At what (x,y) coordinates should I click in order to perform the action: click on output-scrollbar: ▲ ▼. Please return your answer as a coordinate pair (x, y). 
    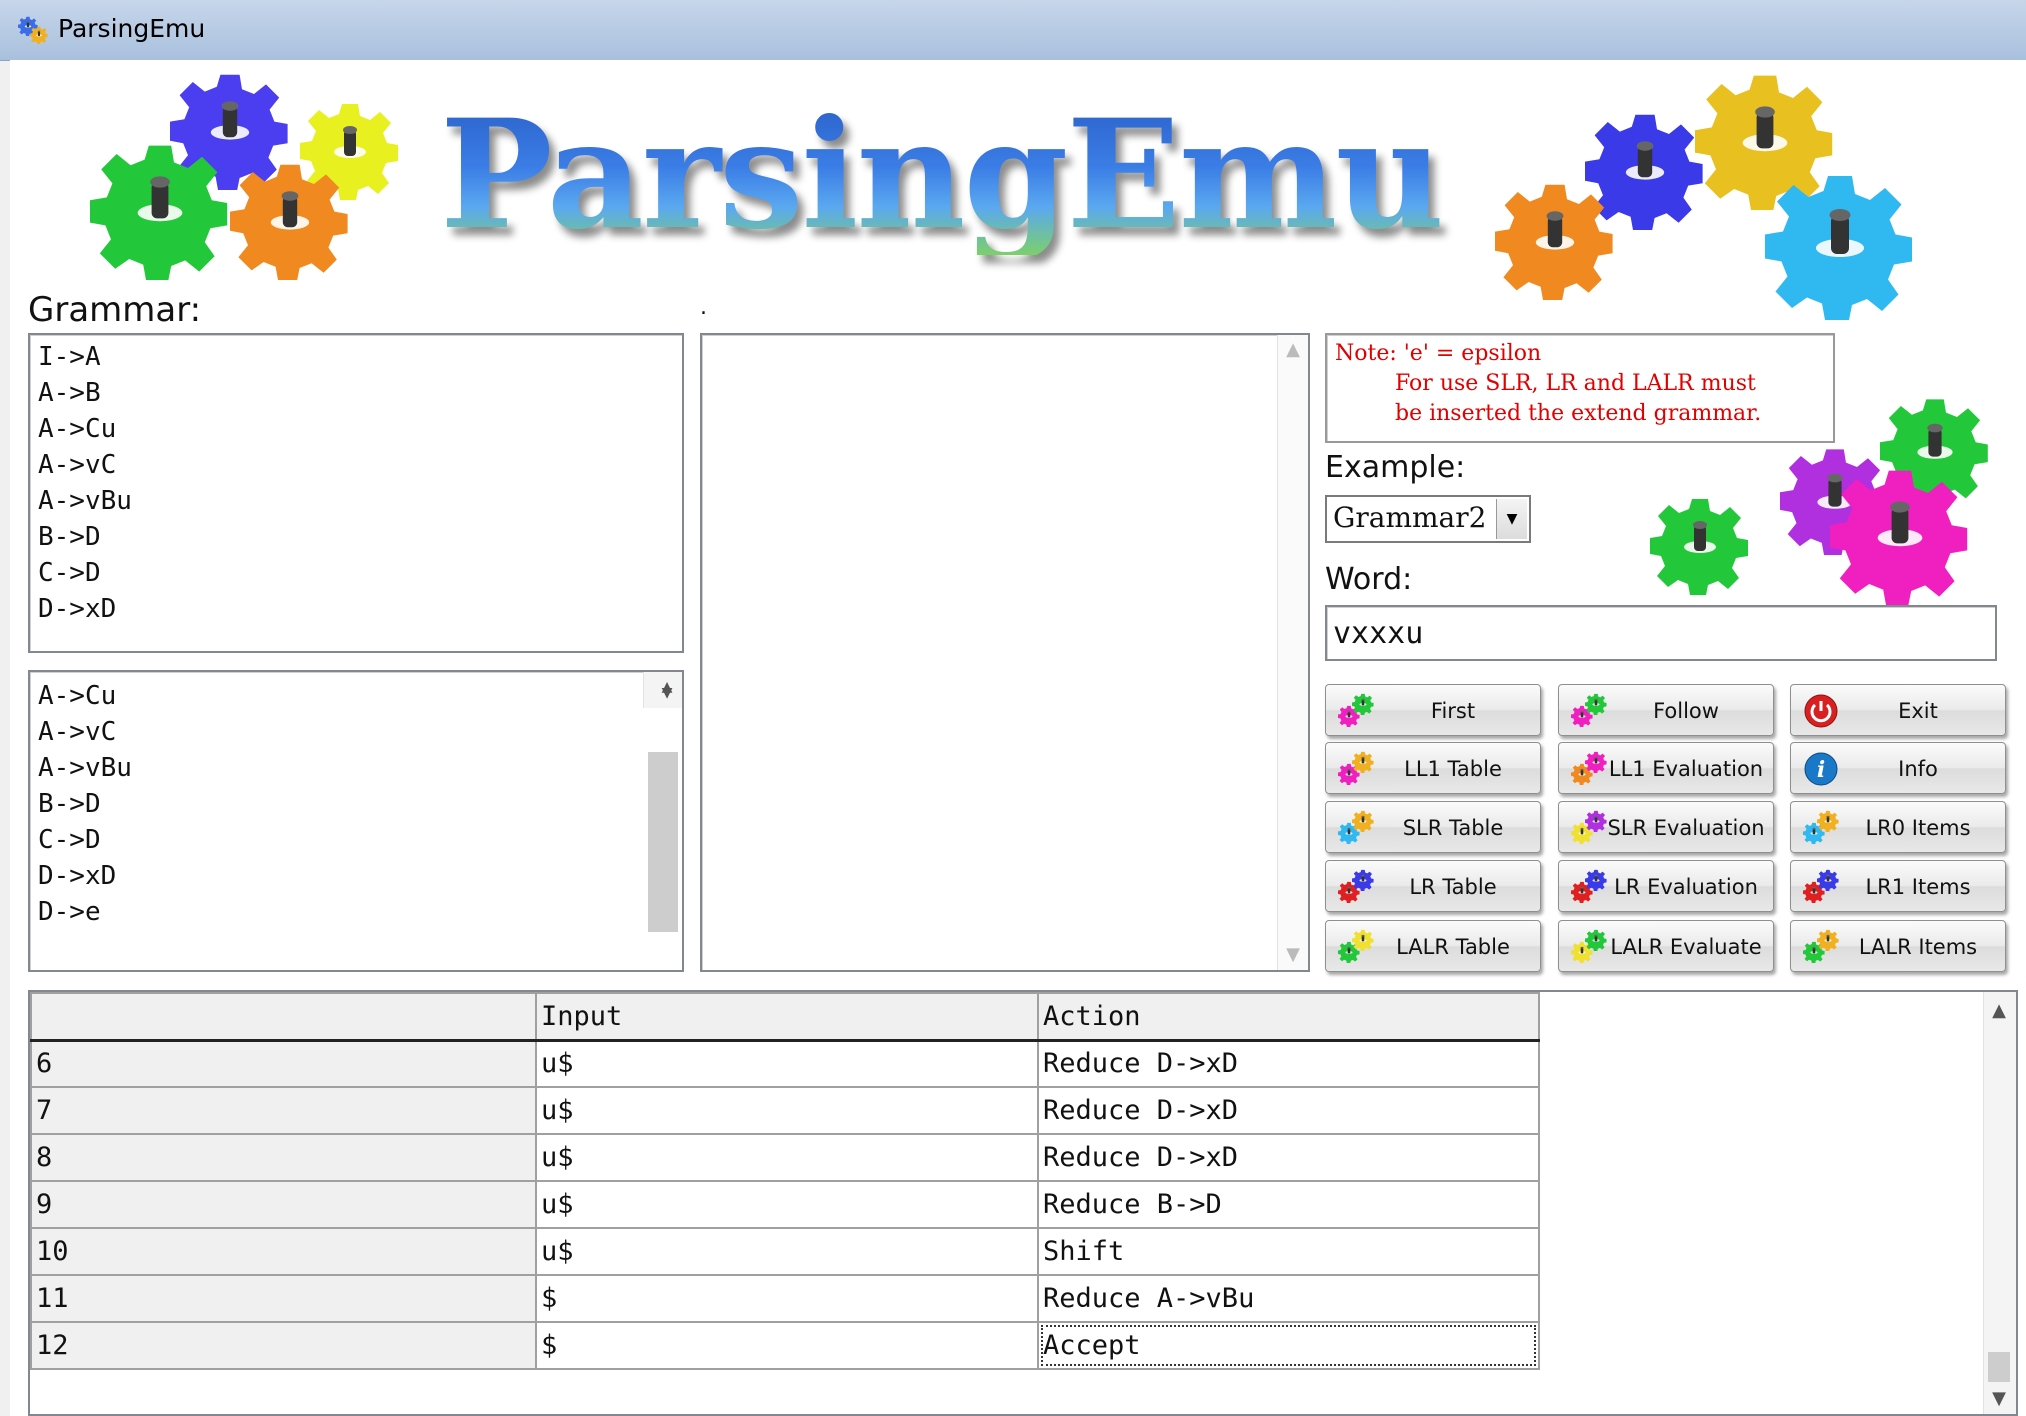
    Looking at the image, I should click on (1292, 652).